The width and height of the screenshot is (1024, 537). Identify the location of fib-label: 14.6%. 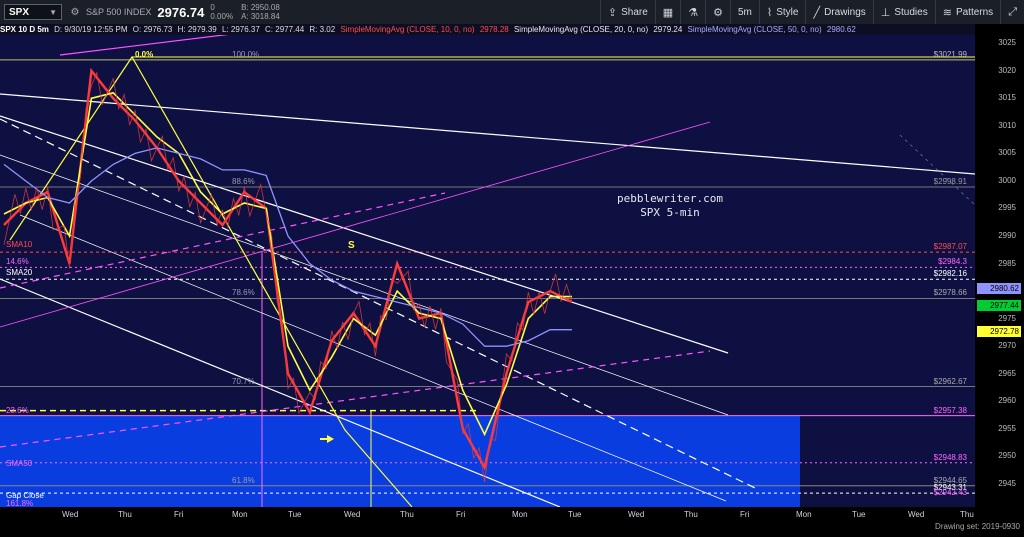
(17, 262).